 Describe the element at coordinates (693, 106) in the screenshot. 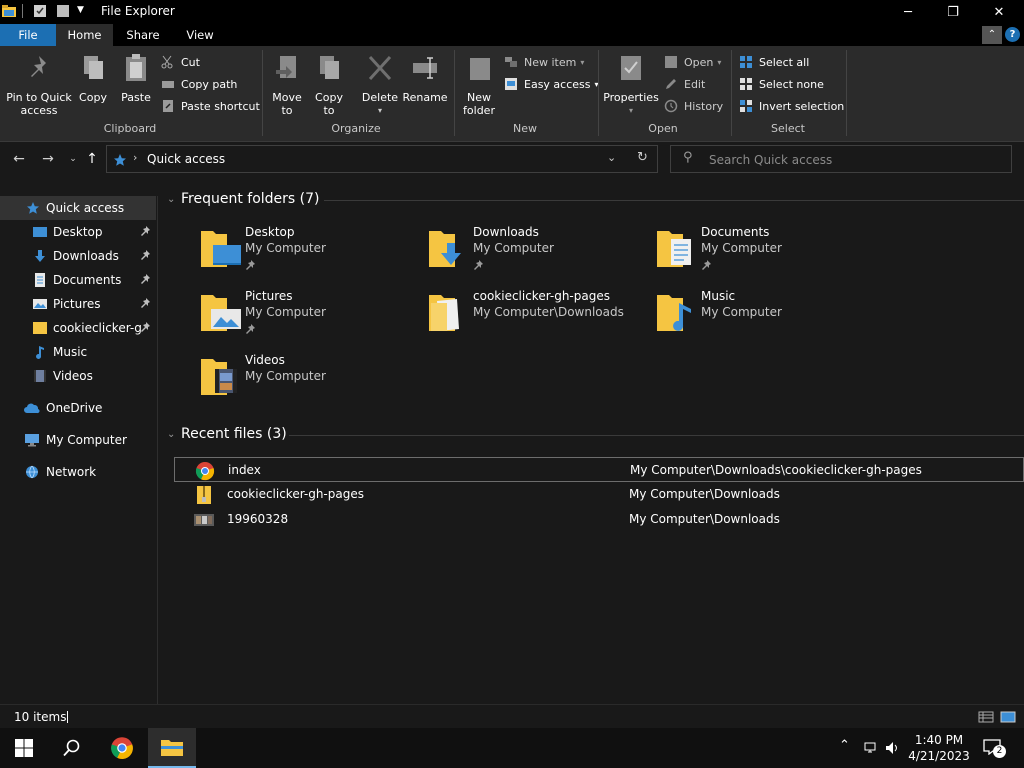

I see `history-button: History` at that location.